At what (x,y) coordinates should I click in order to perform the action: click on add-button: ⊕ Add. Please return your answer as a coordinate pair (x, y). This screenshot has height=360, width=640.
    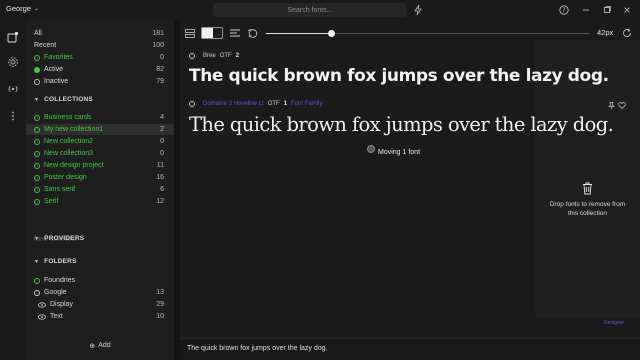
    Looking at the image, I should click on (100, 346).